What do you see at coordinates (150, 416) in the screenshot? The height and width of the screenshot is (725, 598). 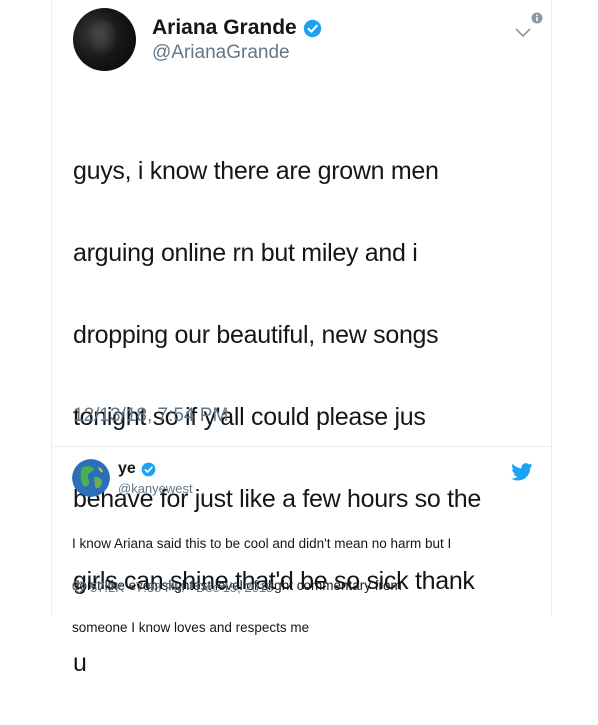 I see `tweet-timestamp: 12/13/18, 7:54 PM` at bounding box center [150, 416].